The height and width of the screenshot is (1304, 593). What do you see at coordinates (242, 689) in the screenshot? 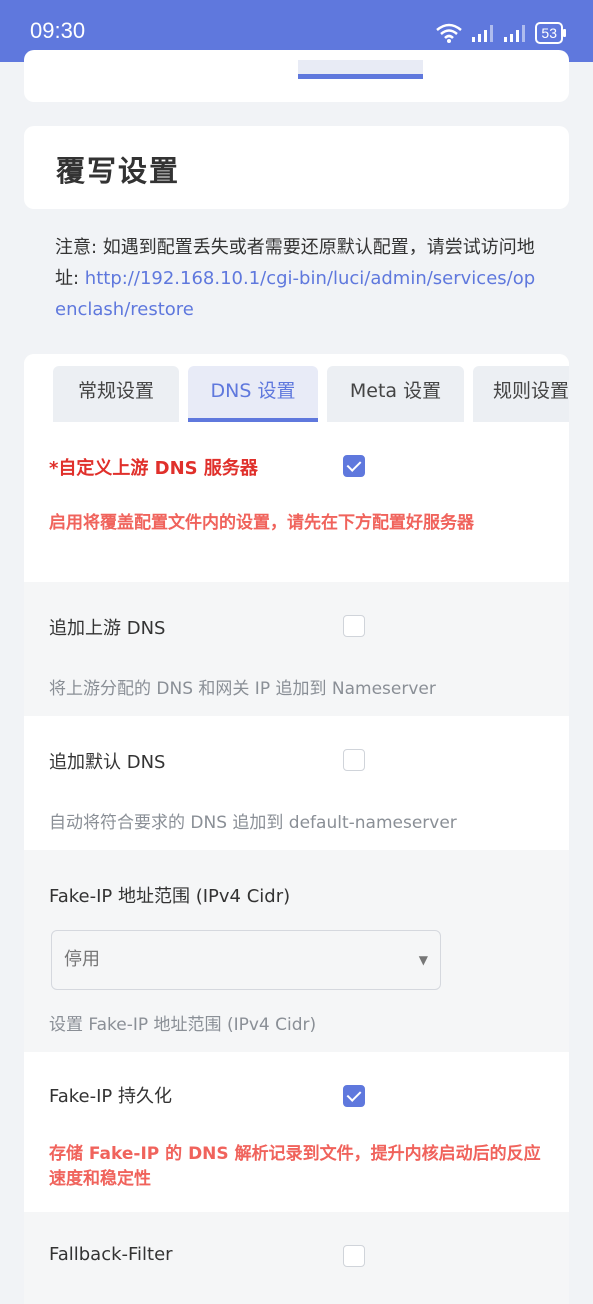
I see `append-upstream-desc: 将上游分配的 DNS 和网关 IP 追加到 Nameserver` at bounding box center [242, 689].